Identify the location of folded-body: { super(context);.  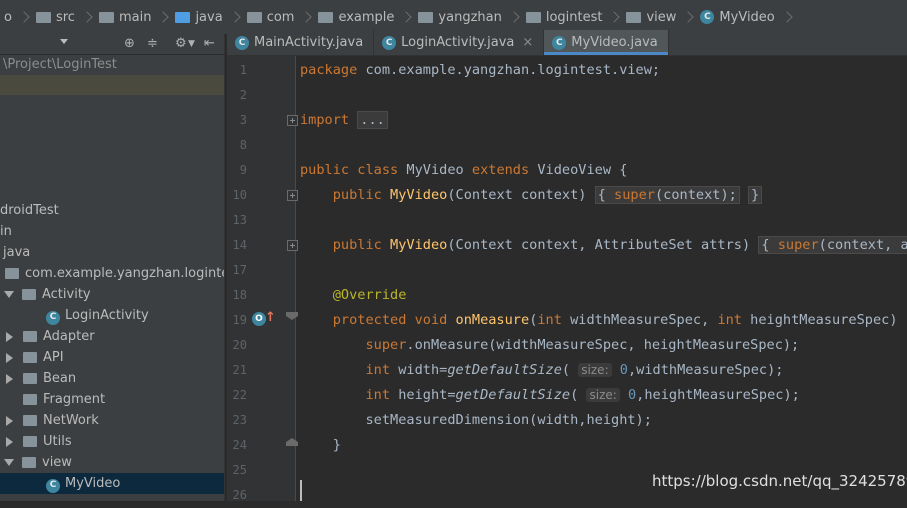
(667, 195).